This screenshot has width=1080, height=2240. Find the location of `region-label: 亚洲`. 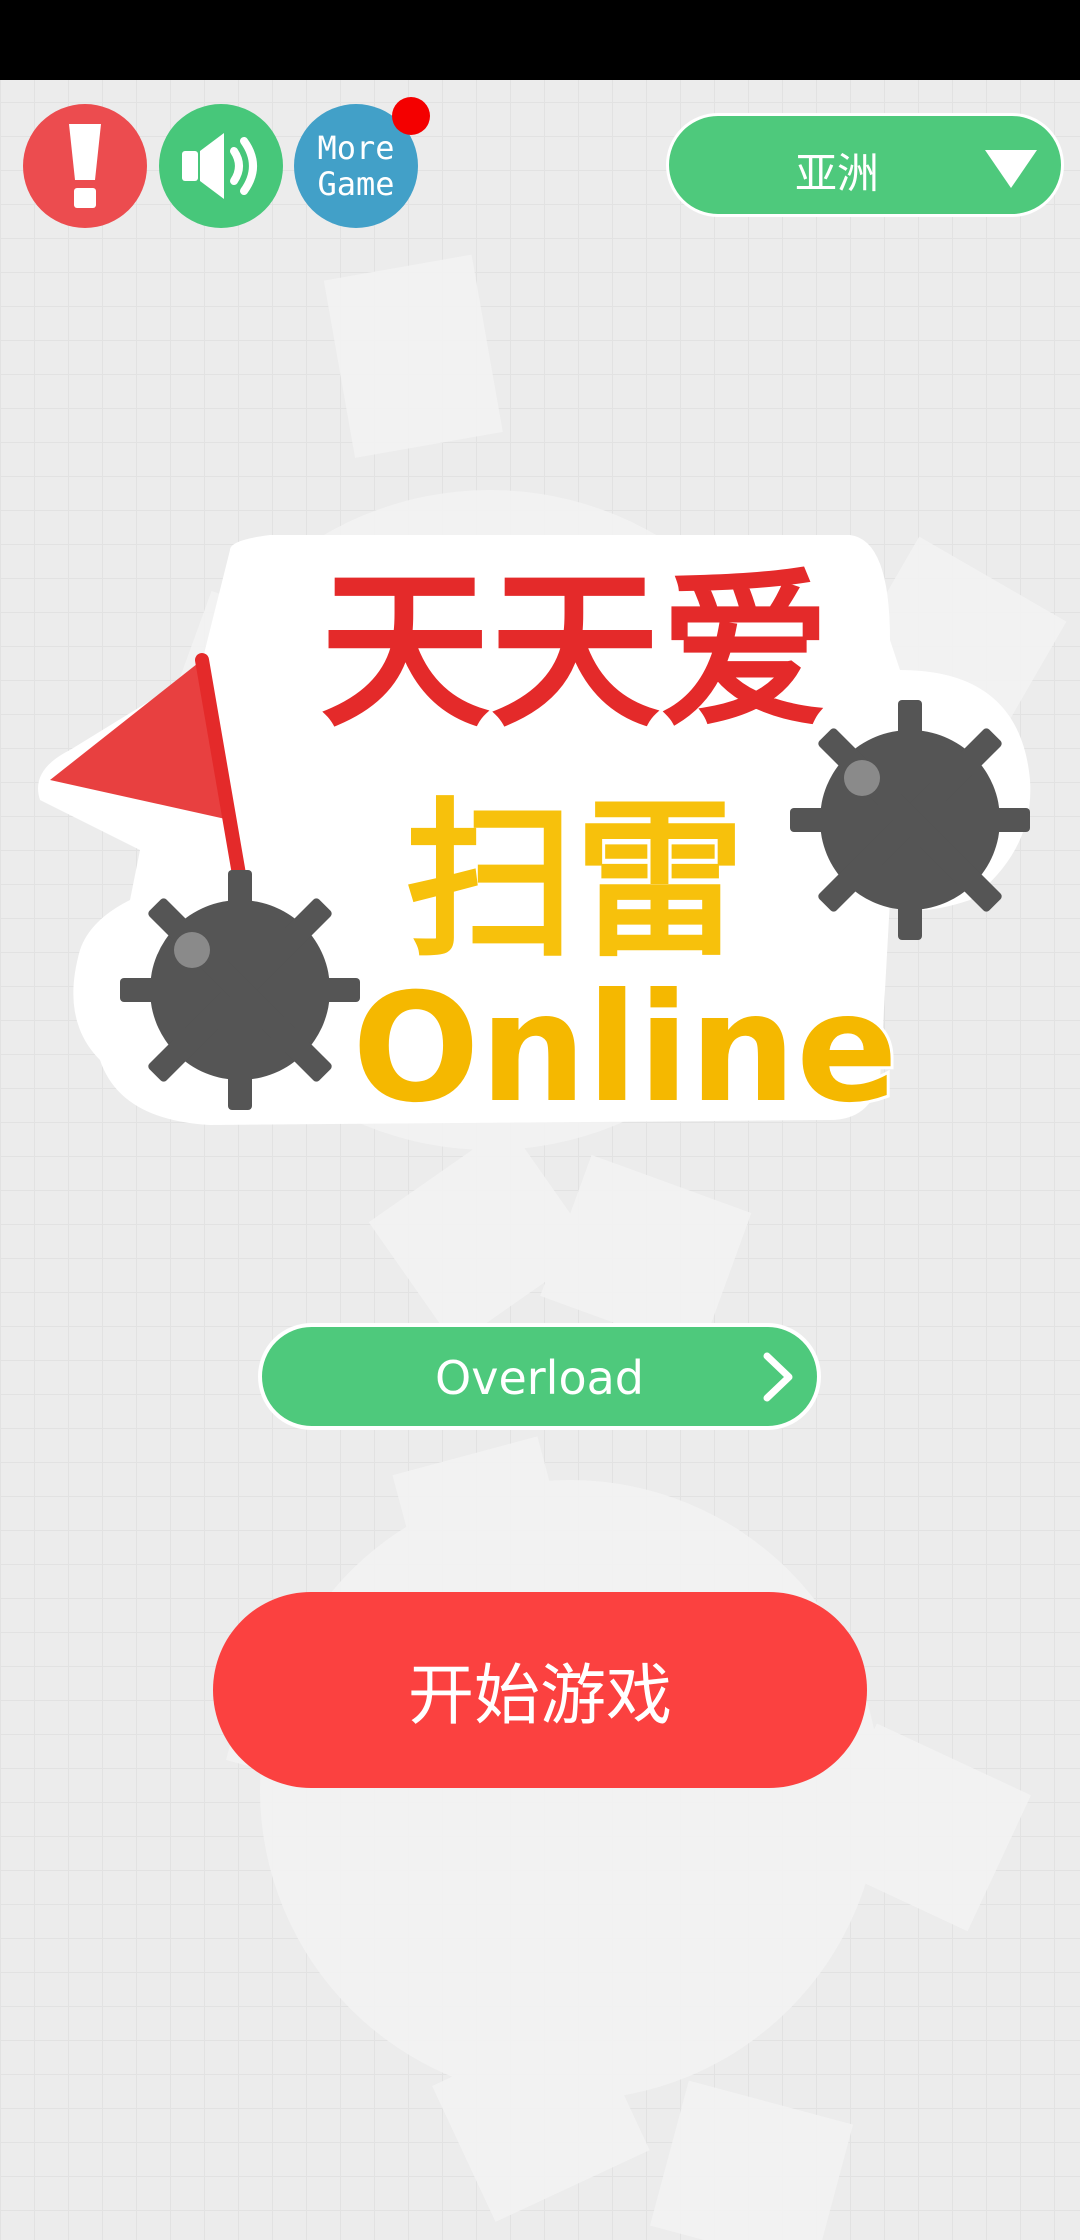

region-label: 亚洲 is located at coordinates (836, 173).